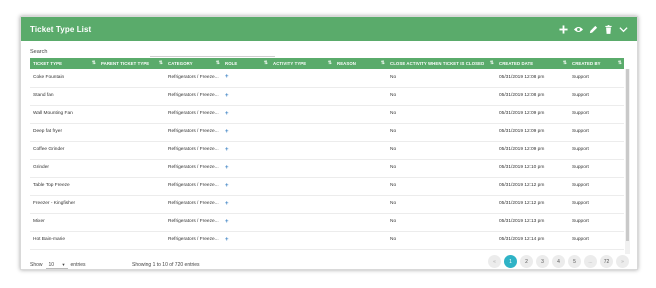 The width and height of the screenshot is (656, 288). What do you see at coordinates (622, 261) in the screenshot?
I see `next-page-button: »` at bounding box center [622, 261].